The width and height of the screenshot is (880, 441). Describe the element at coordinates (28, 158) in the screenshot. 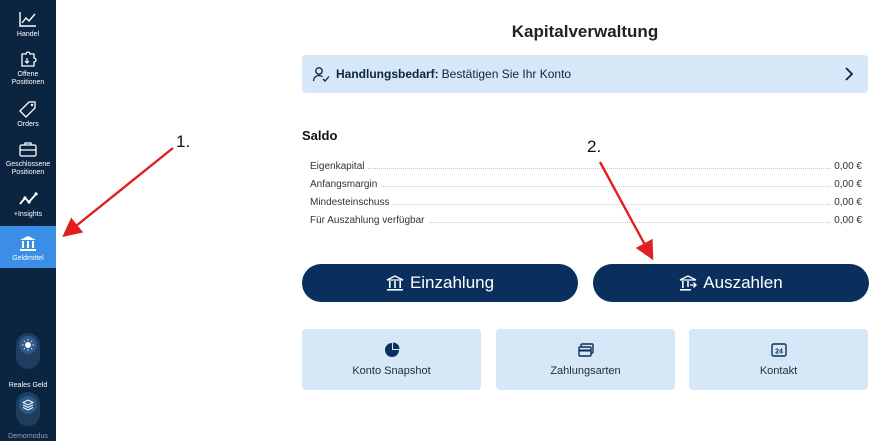

I see `sidebar-item-geschlossene-positionen: Geschlossene Positionen` at that location.